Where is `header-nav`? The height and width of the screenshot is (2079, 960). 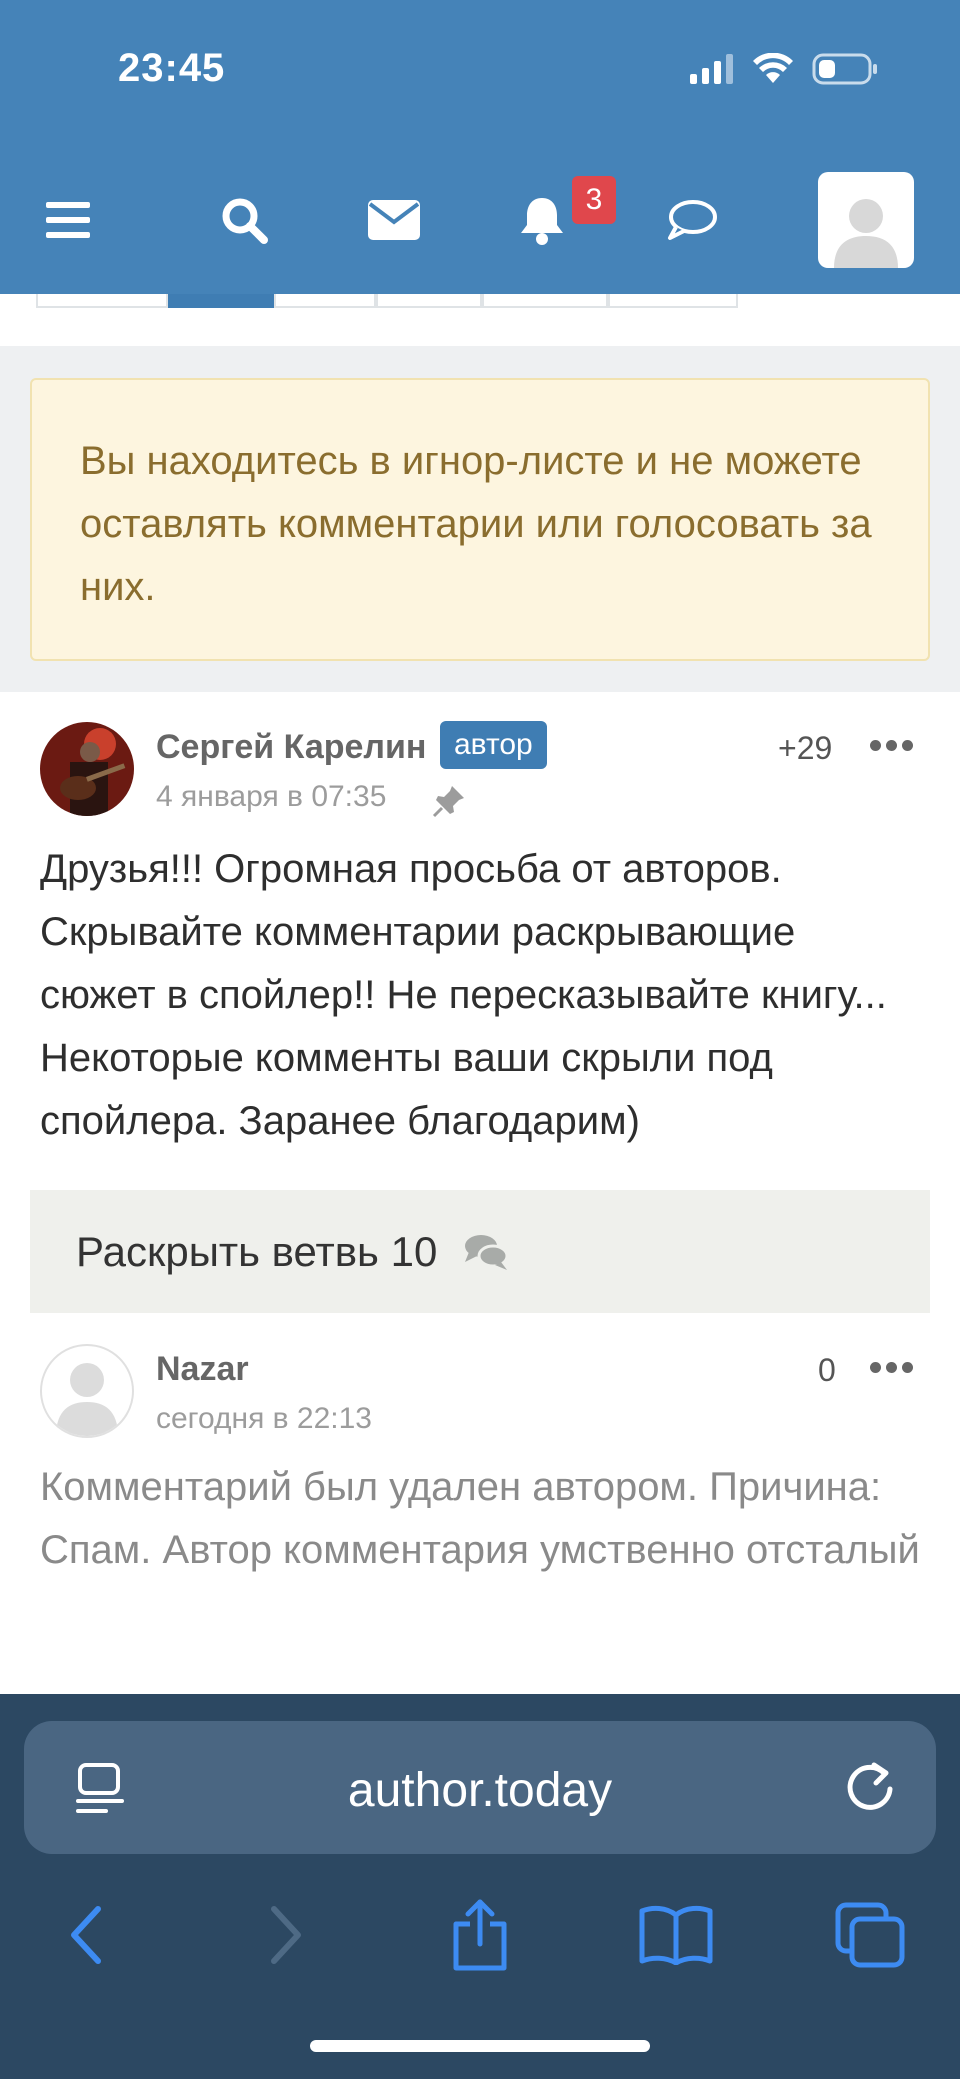 header-nav is located at coordinates (480, 220).